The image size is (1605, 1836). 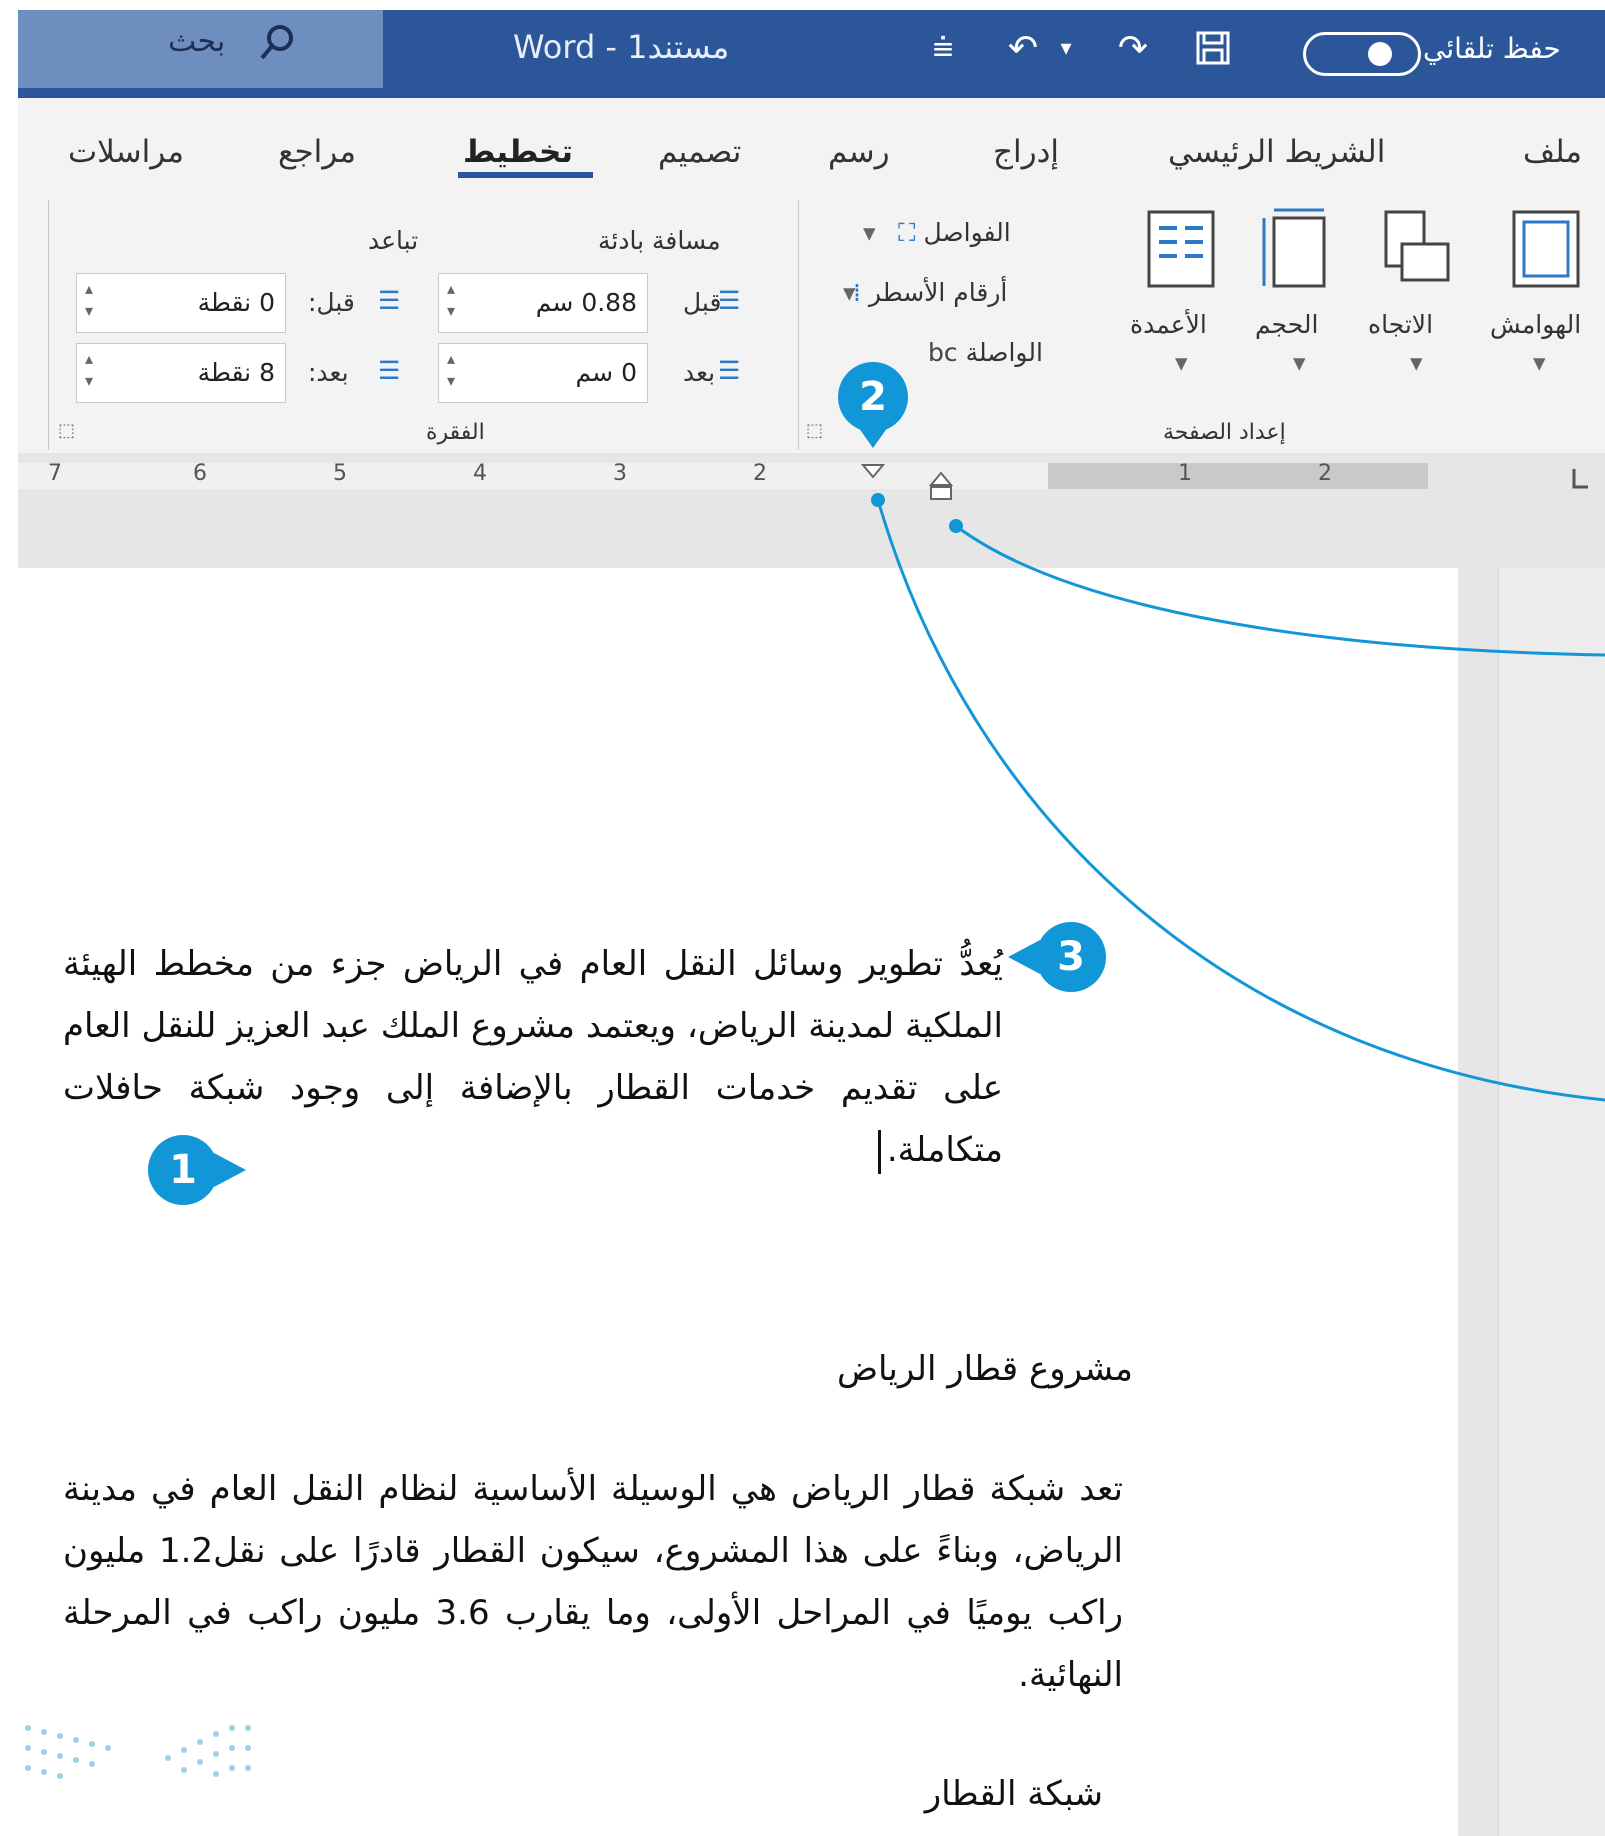 I want to click on callout-2-number: 2, so click(x=873, y=397).